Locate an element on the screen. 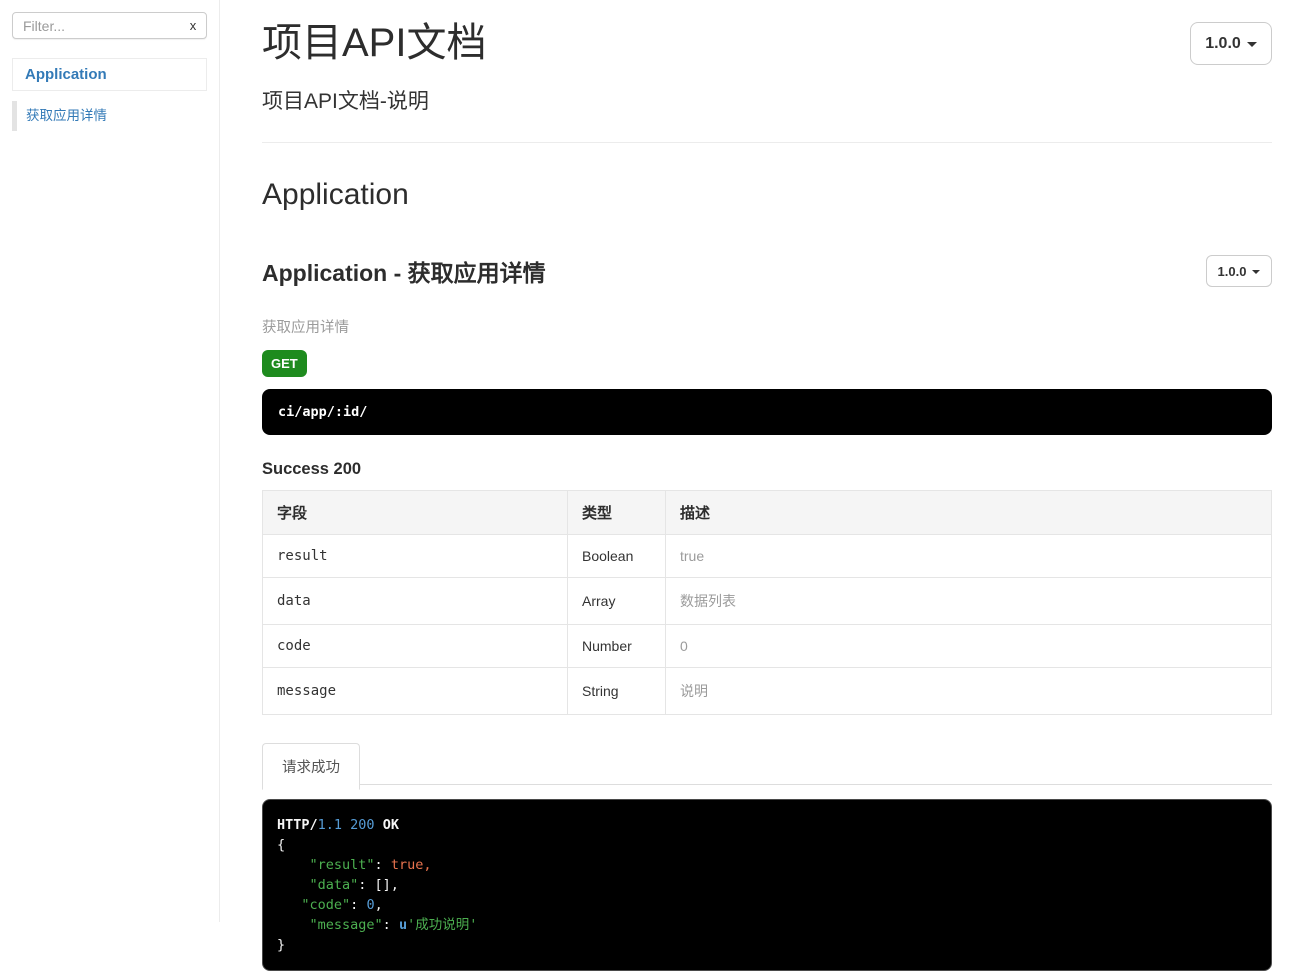 The width and height of the screenshot is (1294, 971). header-version-dropdown: 1.0.0 is located at coordinates (1231, 43).